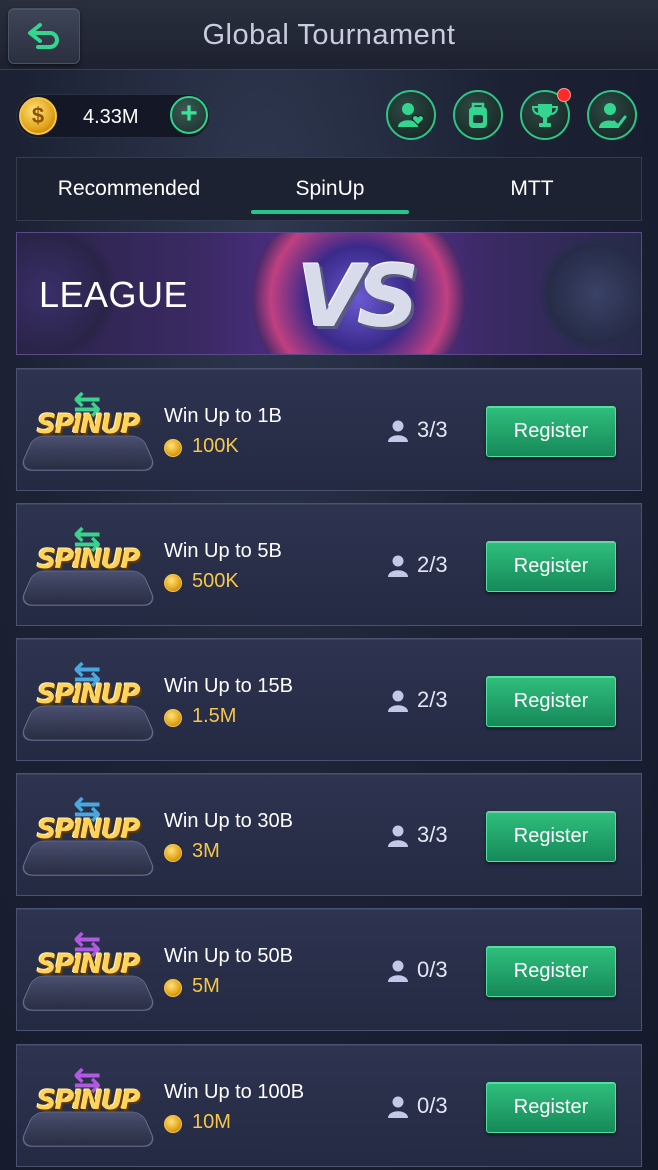 Image resolution: width=658 pixels, height=1170 pixels. I want to click on profile-check-icon, so click(613, 116).